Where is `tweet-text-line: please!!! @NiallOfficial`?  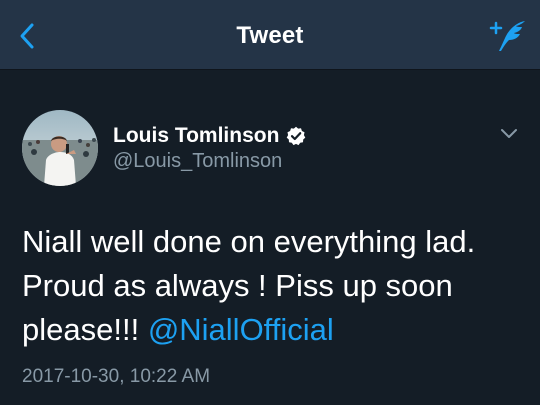 tweet-text-line: please!!! @NiallOfficial is located at coordinates (272, 330).